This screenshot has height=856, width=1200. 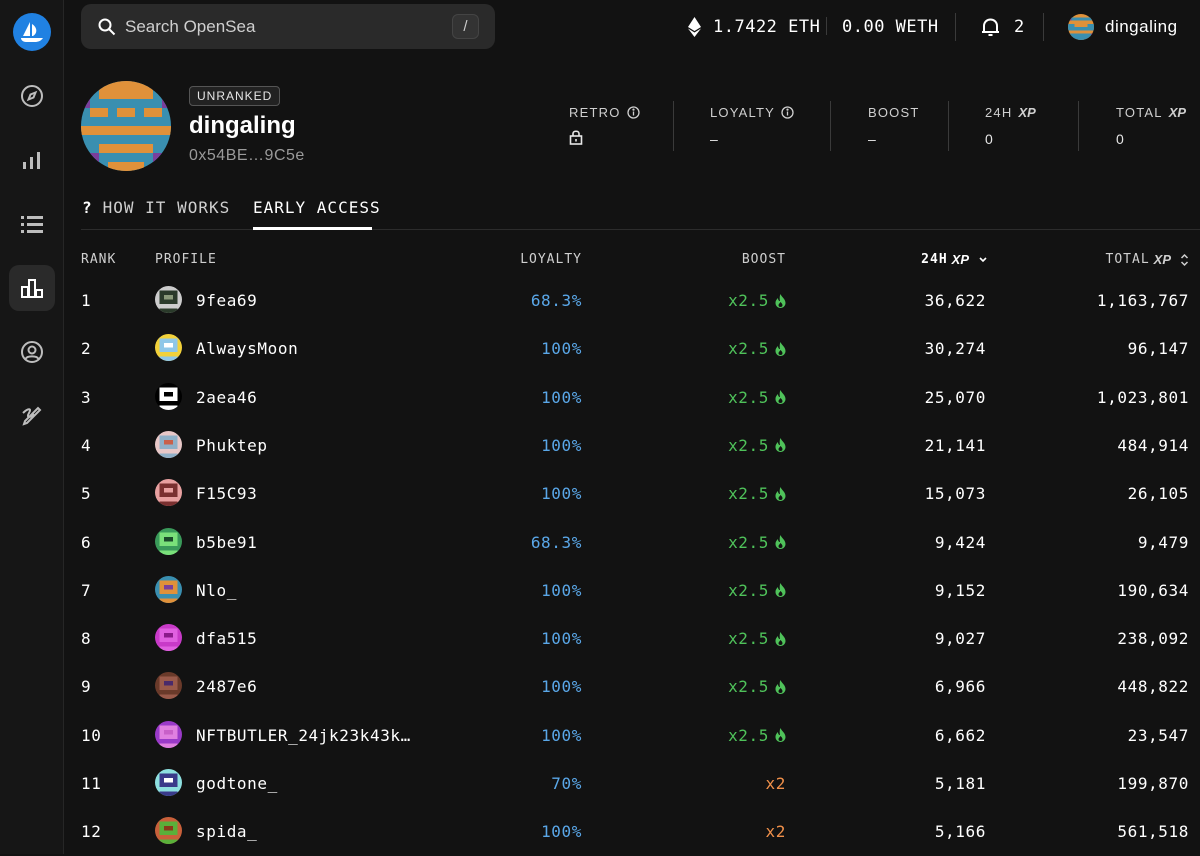 I want to click on tab-how-it-works: ? HOW IT WORKS, so click(x=156, y=214).